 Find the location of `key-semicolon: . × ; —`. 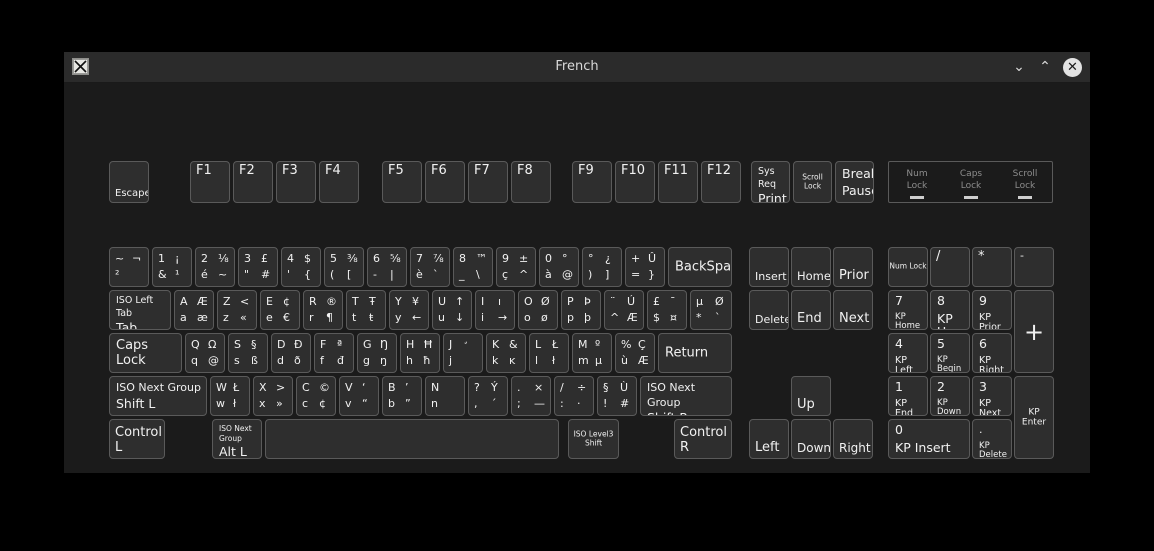

key-semicolon: . × ; — is located at coordinates (531, 396).